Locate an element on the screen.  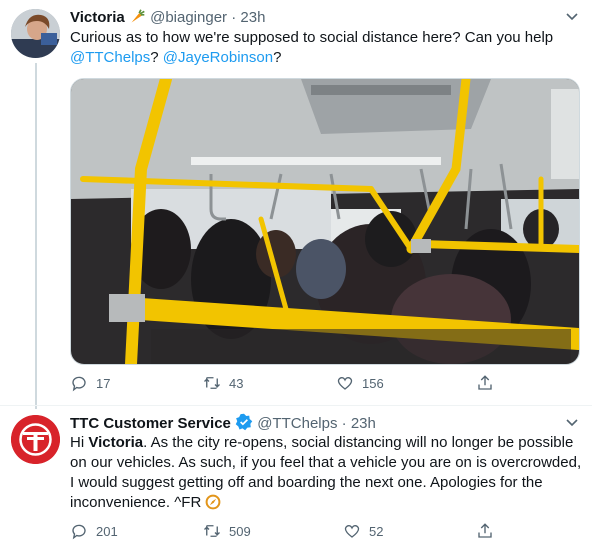
thread-connector-line is located at coordinates (36, 236).